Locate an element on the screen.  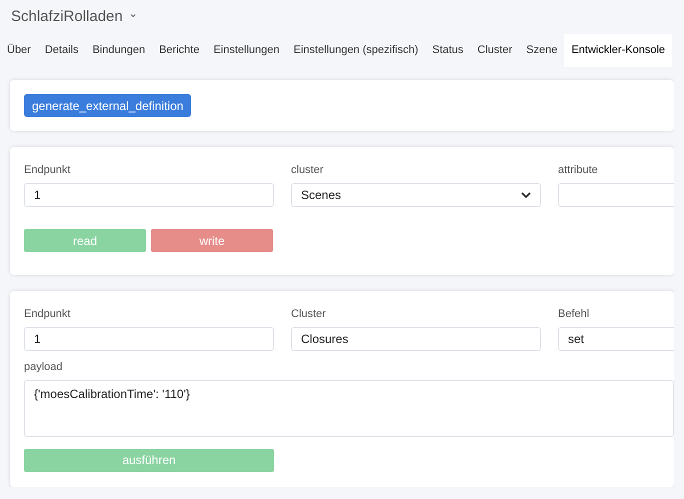
chevron-down-icon is located at coordinates (526, 195).